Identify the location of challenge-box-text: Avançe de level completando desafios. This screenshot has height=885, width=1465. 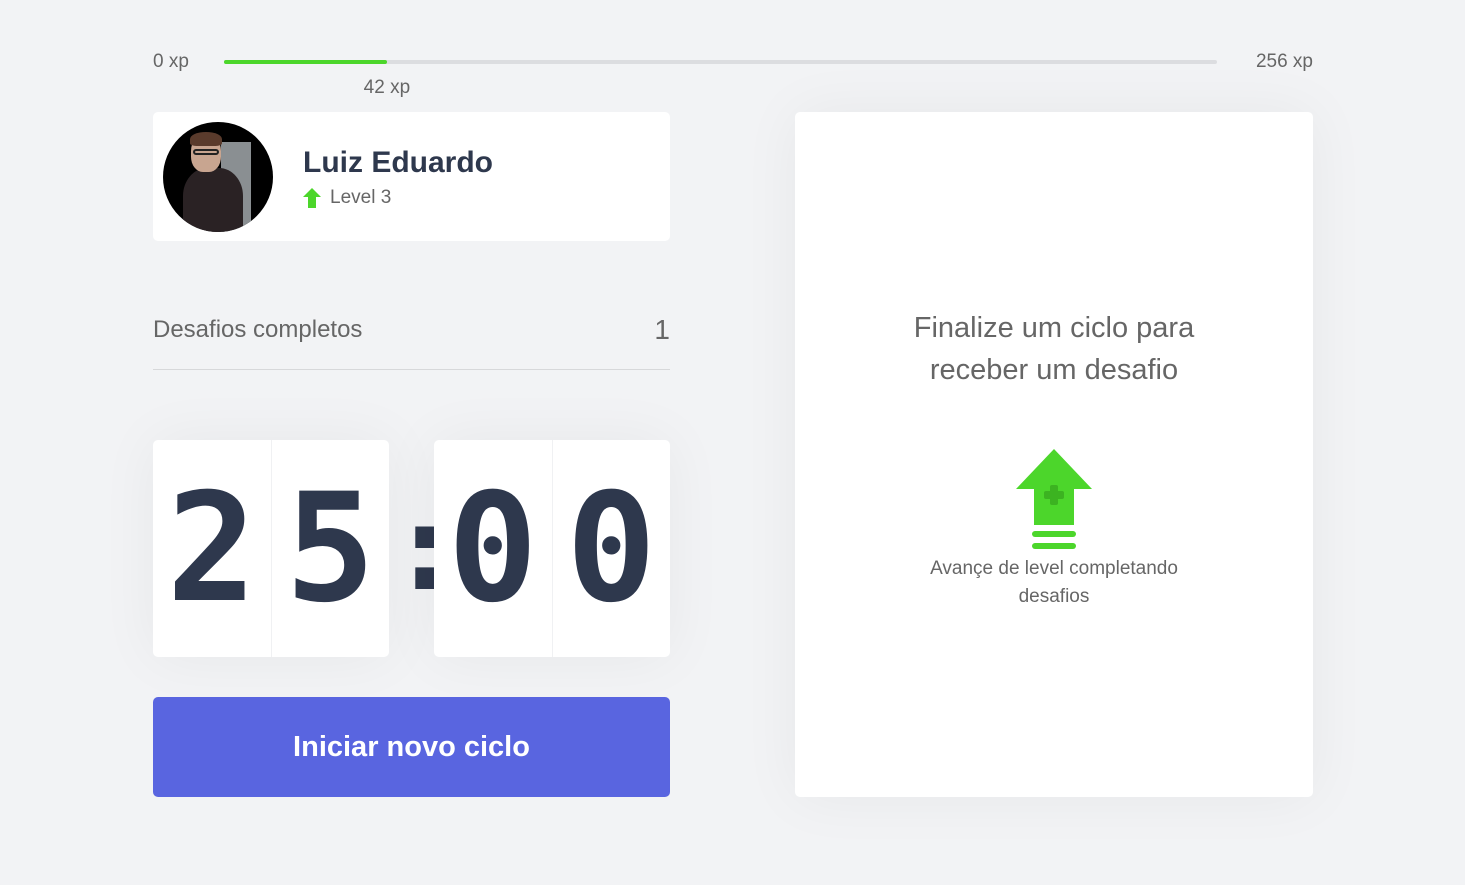
(1054, 582).